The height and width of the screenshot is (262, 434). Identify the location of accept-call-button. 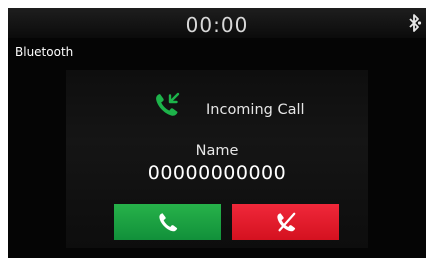
(167, 222).